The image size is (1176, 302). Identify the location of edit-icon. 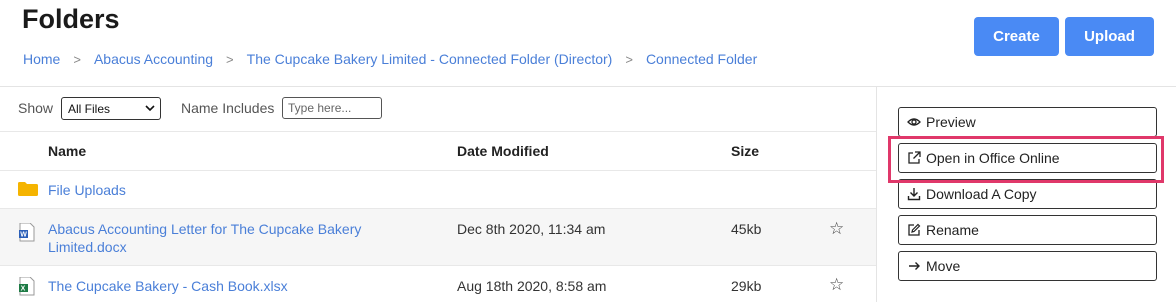
(914, 230).